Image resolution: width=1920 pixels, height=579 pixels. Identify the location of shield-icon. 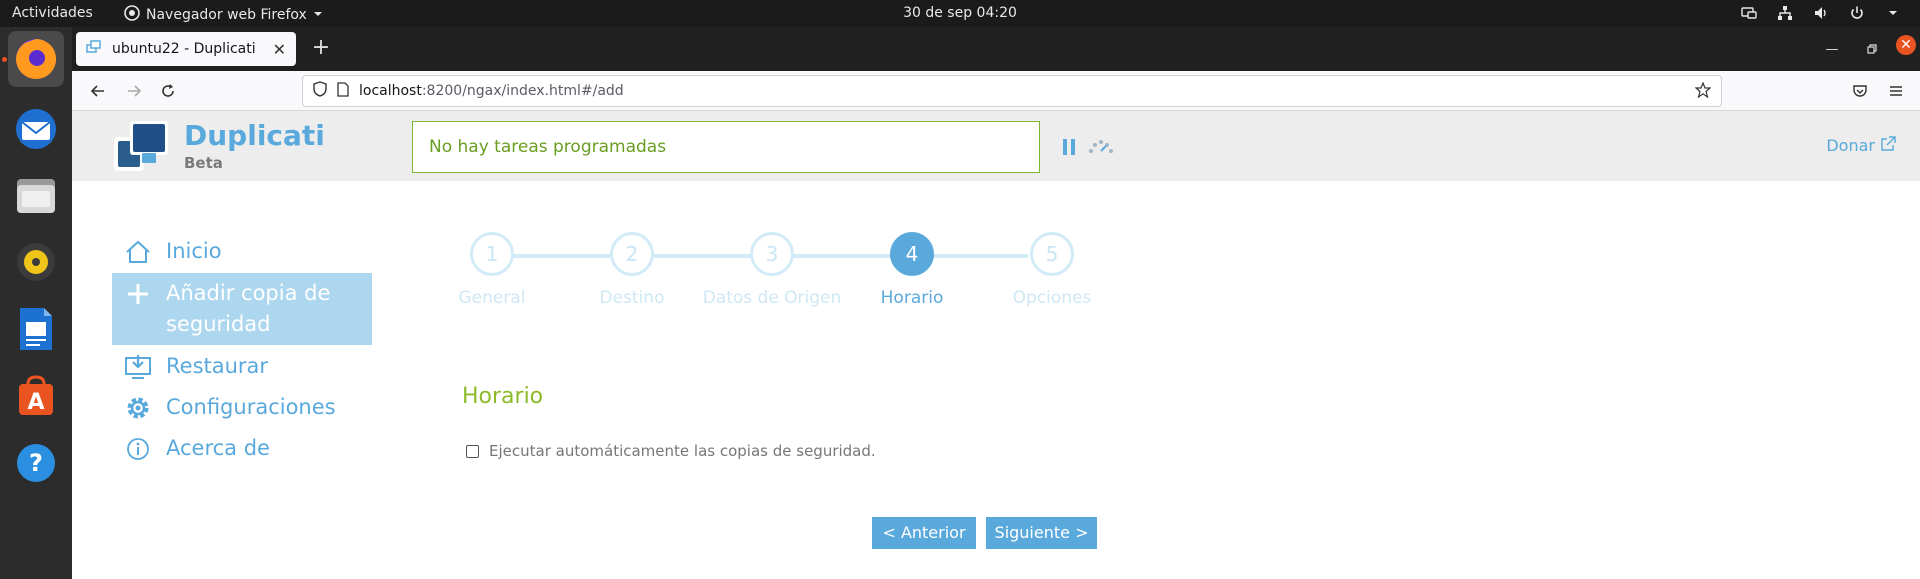
(320, 91).